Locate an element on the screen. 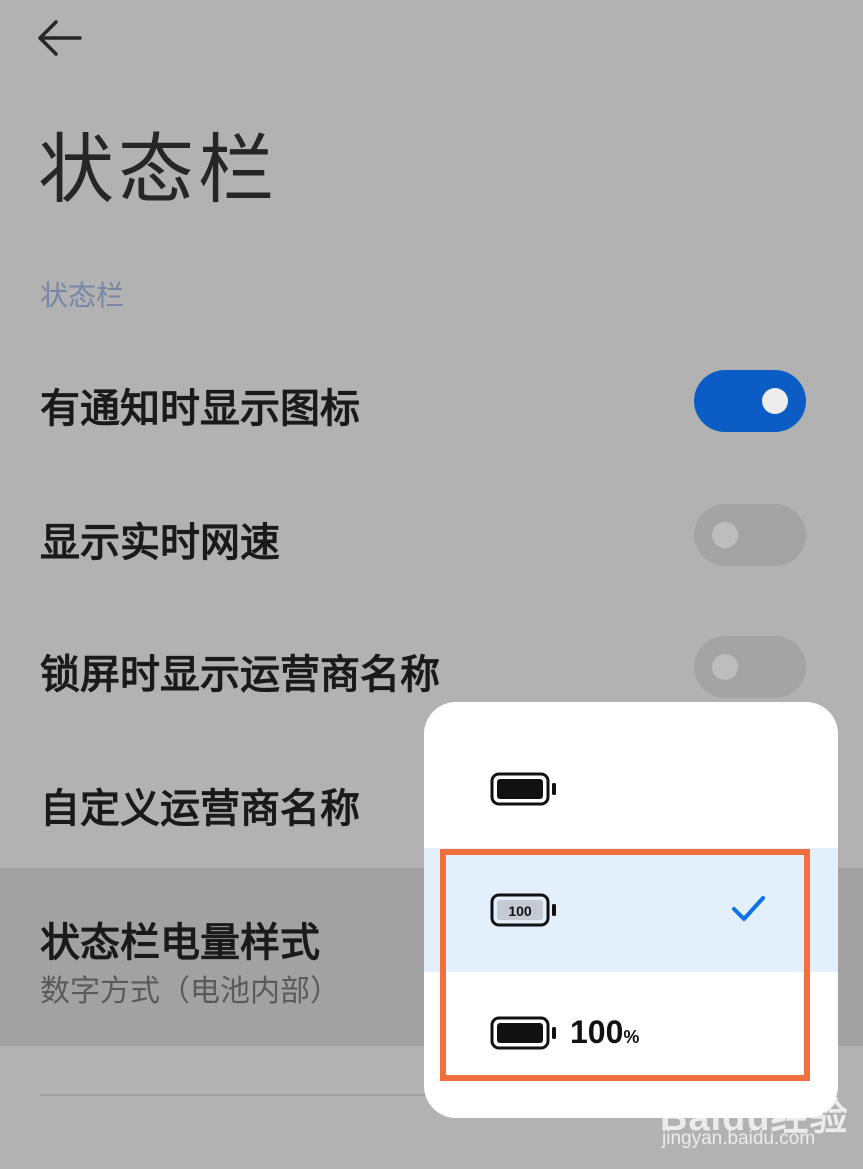  setting-label: 自定义运营商名称 is located at coordinates (200, 809).